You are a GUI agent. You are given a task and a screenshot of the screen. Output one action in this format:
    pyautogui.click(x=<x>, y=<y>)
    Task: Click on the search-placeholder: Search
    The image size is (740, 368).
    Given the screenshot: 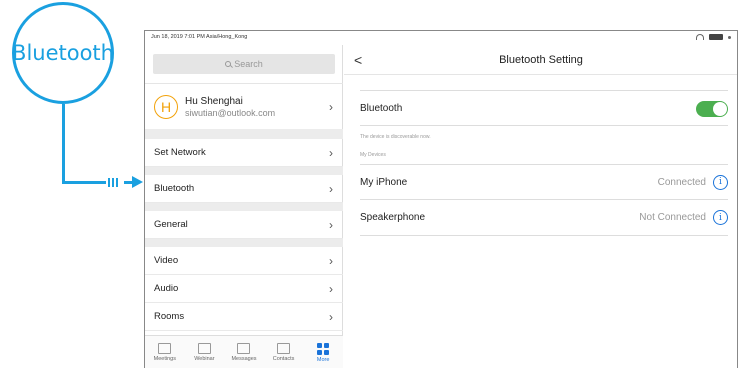 What is the action you would take?
    pyautogui.click(x=248, y=64)
    